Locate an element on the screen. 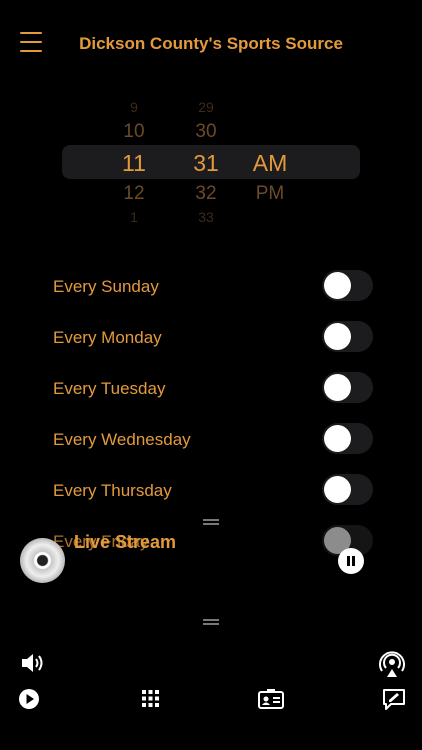 The width and height of the screenshot is (422, 750). day-label: Every Monday is located at coordinates (107, 337).